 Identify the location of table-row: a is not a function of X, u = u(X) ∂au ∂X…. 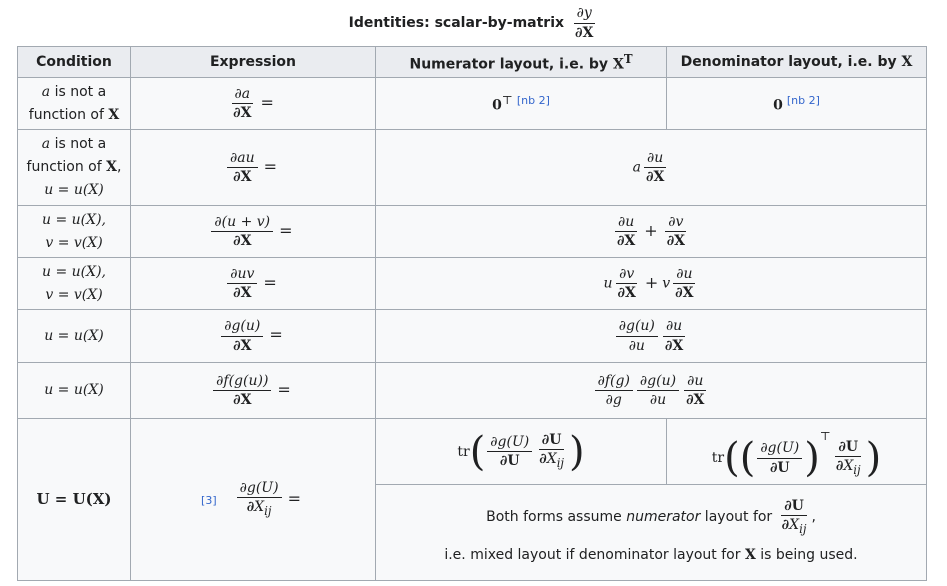
(472, 167).